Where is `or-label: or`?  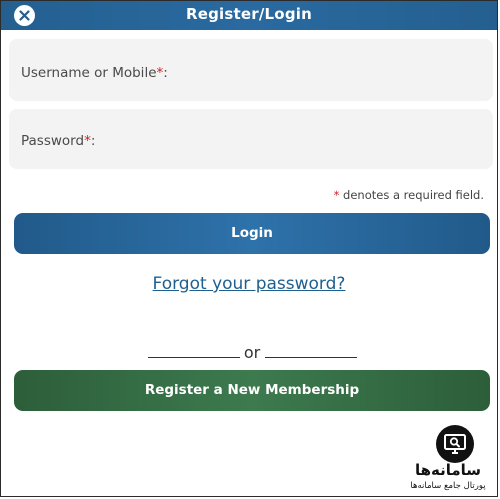 or-label: or is located at coordinates (252, 352).